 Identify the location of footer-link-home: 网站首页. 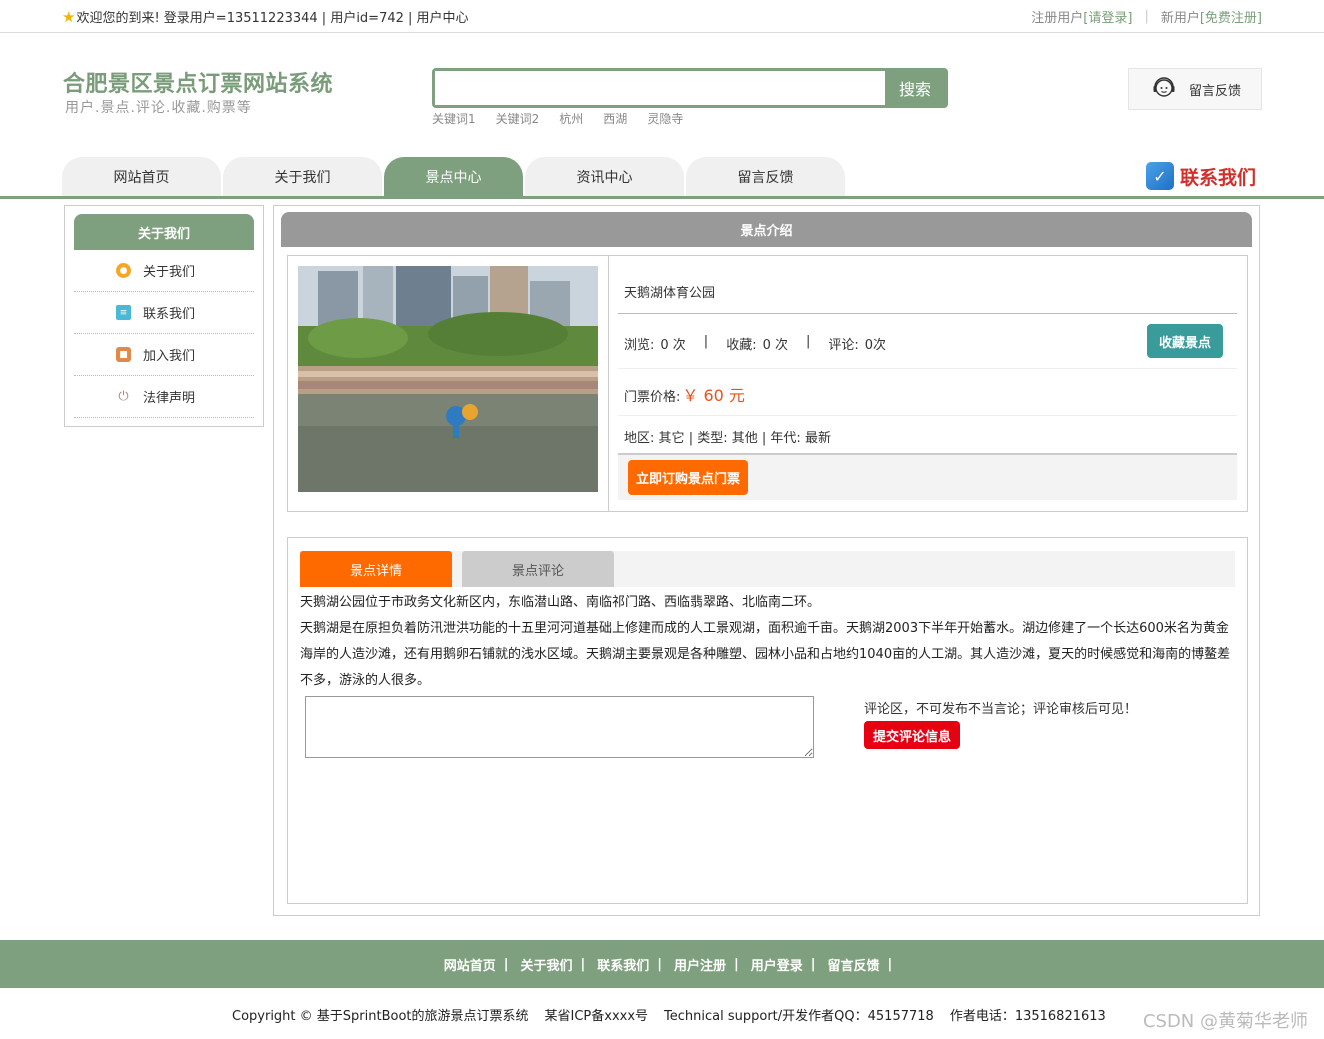
(470, 964).